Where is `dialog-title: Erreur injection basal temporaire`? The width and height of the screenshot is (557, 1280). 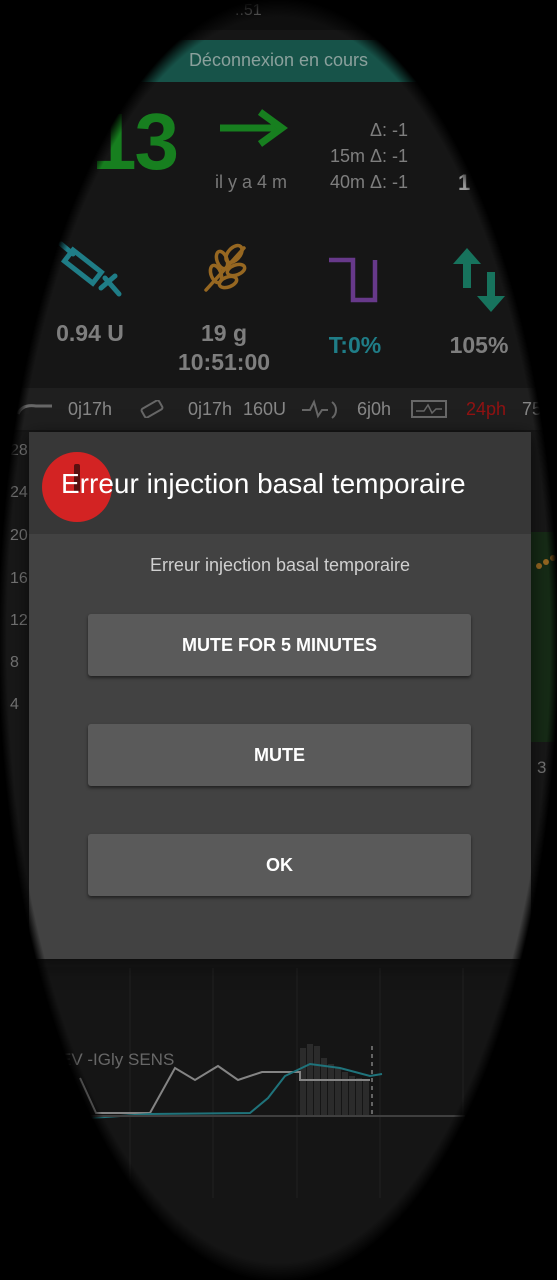
dialog-title: Erreur injection basal temporaire is located at coordinates (263, 483).